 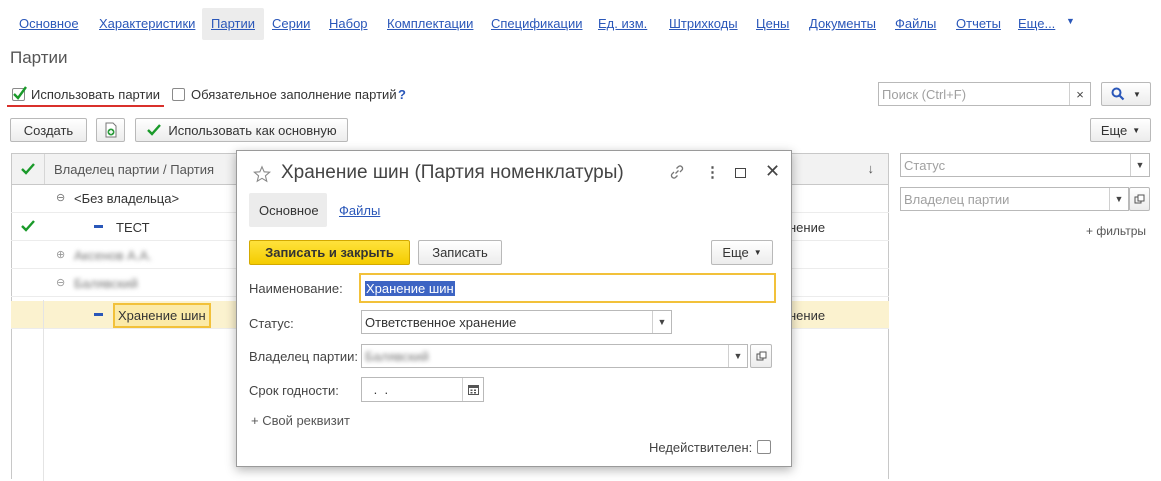 What do you see at coordinates (764, 447) in the screenshot?
I see `invalid-checkbox` at bounding box center [764, 447].